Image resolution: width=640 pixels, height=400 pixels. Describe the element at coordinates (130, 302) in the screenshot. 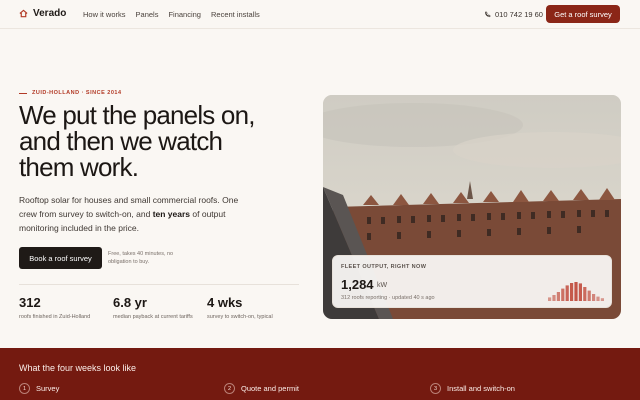

I see `stat-value: 6.8 yr` at that location.